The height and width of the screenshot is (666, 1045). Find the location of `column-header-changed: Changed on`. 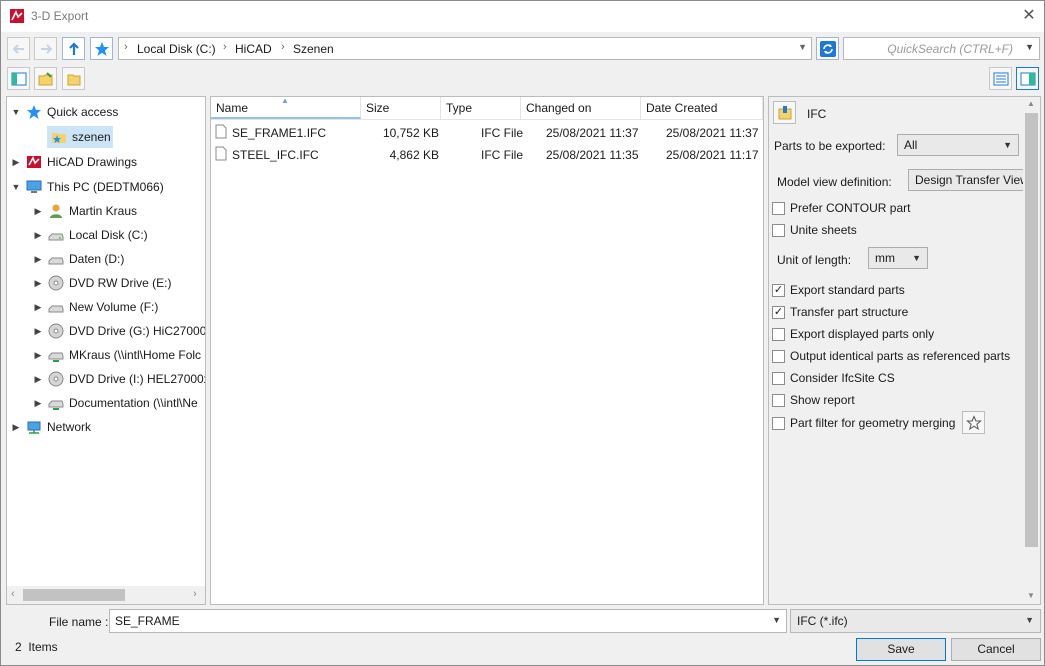

column-header-changed: Changed on is located at coordinates (581, 108).